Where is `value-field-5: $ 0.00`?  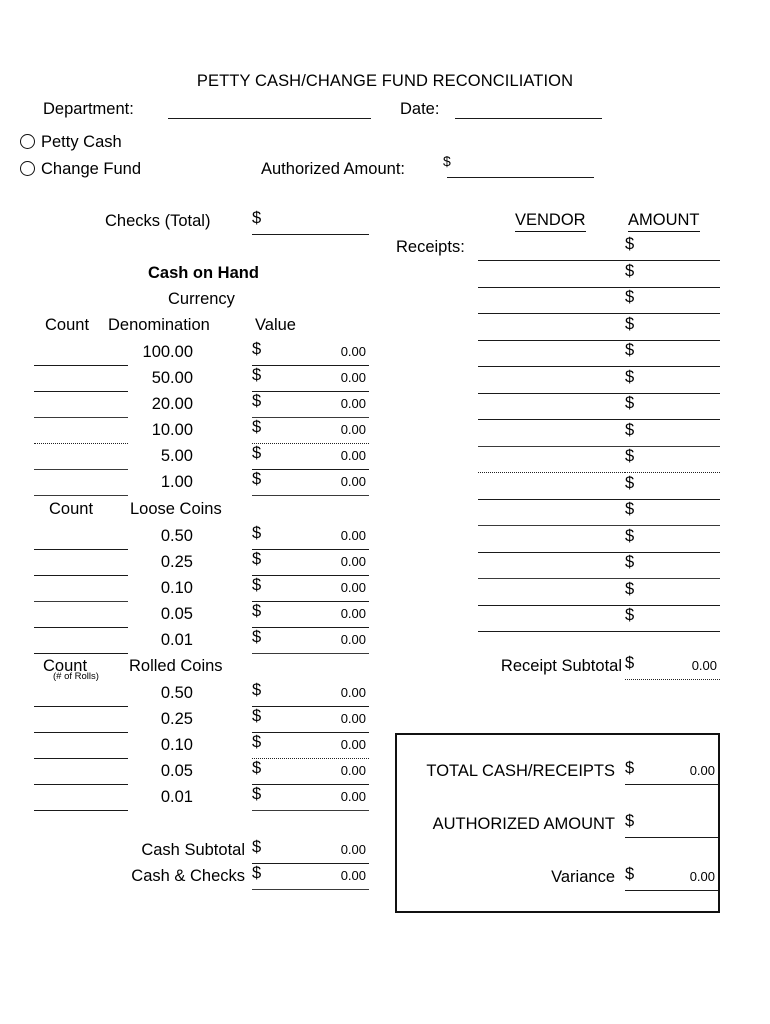
value-field-5: $ 0.00 is located at coordinates (310, 457).